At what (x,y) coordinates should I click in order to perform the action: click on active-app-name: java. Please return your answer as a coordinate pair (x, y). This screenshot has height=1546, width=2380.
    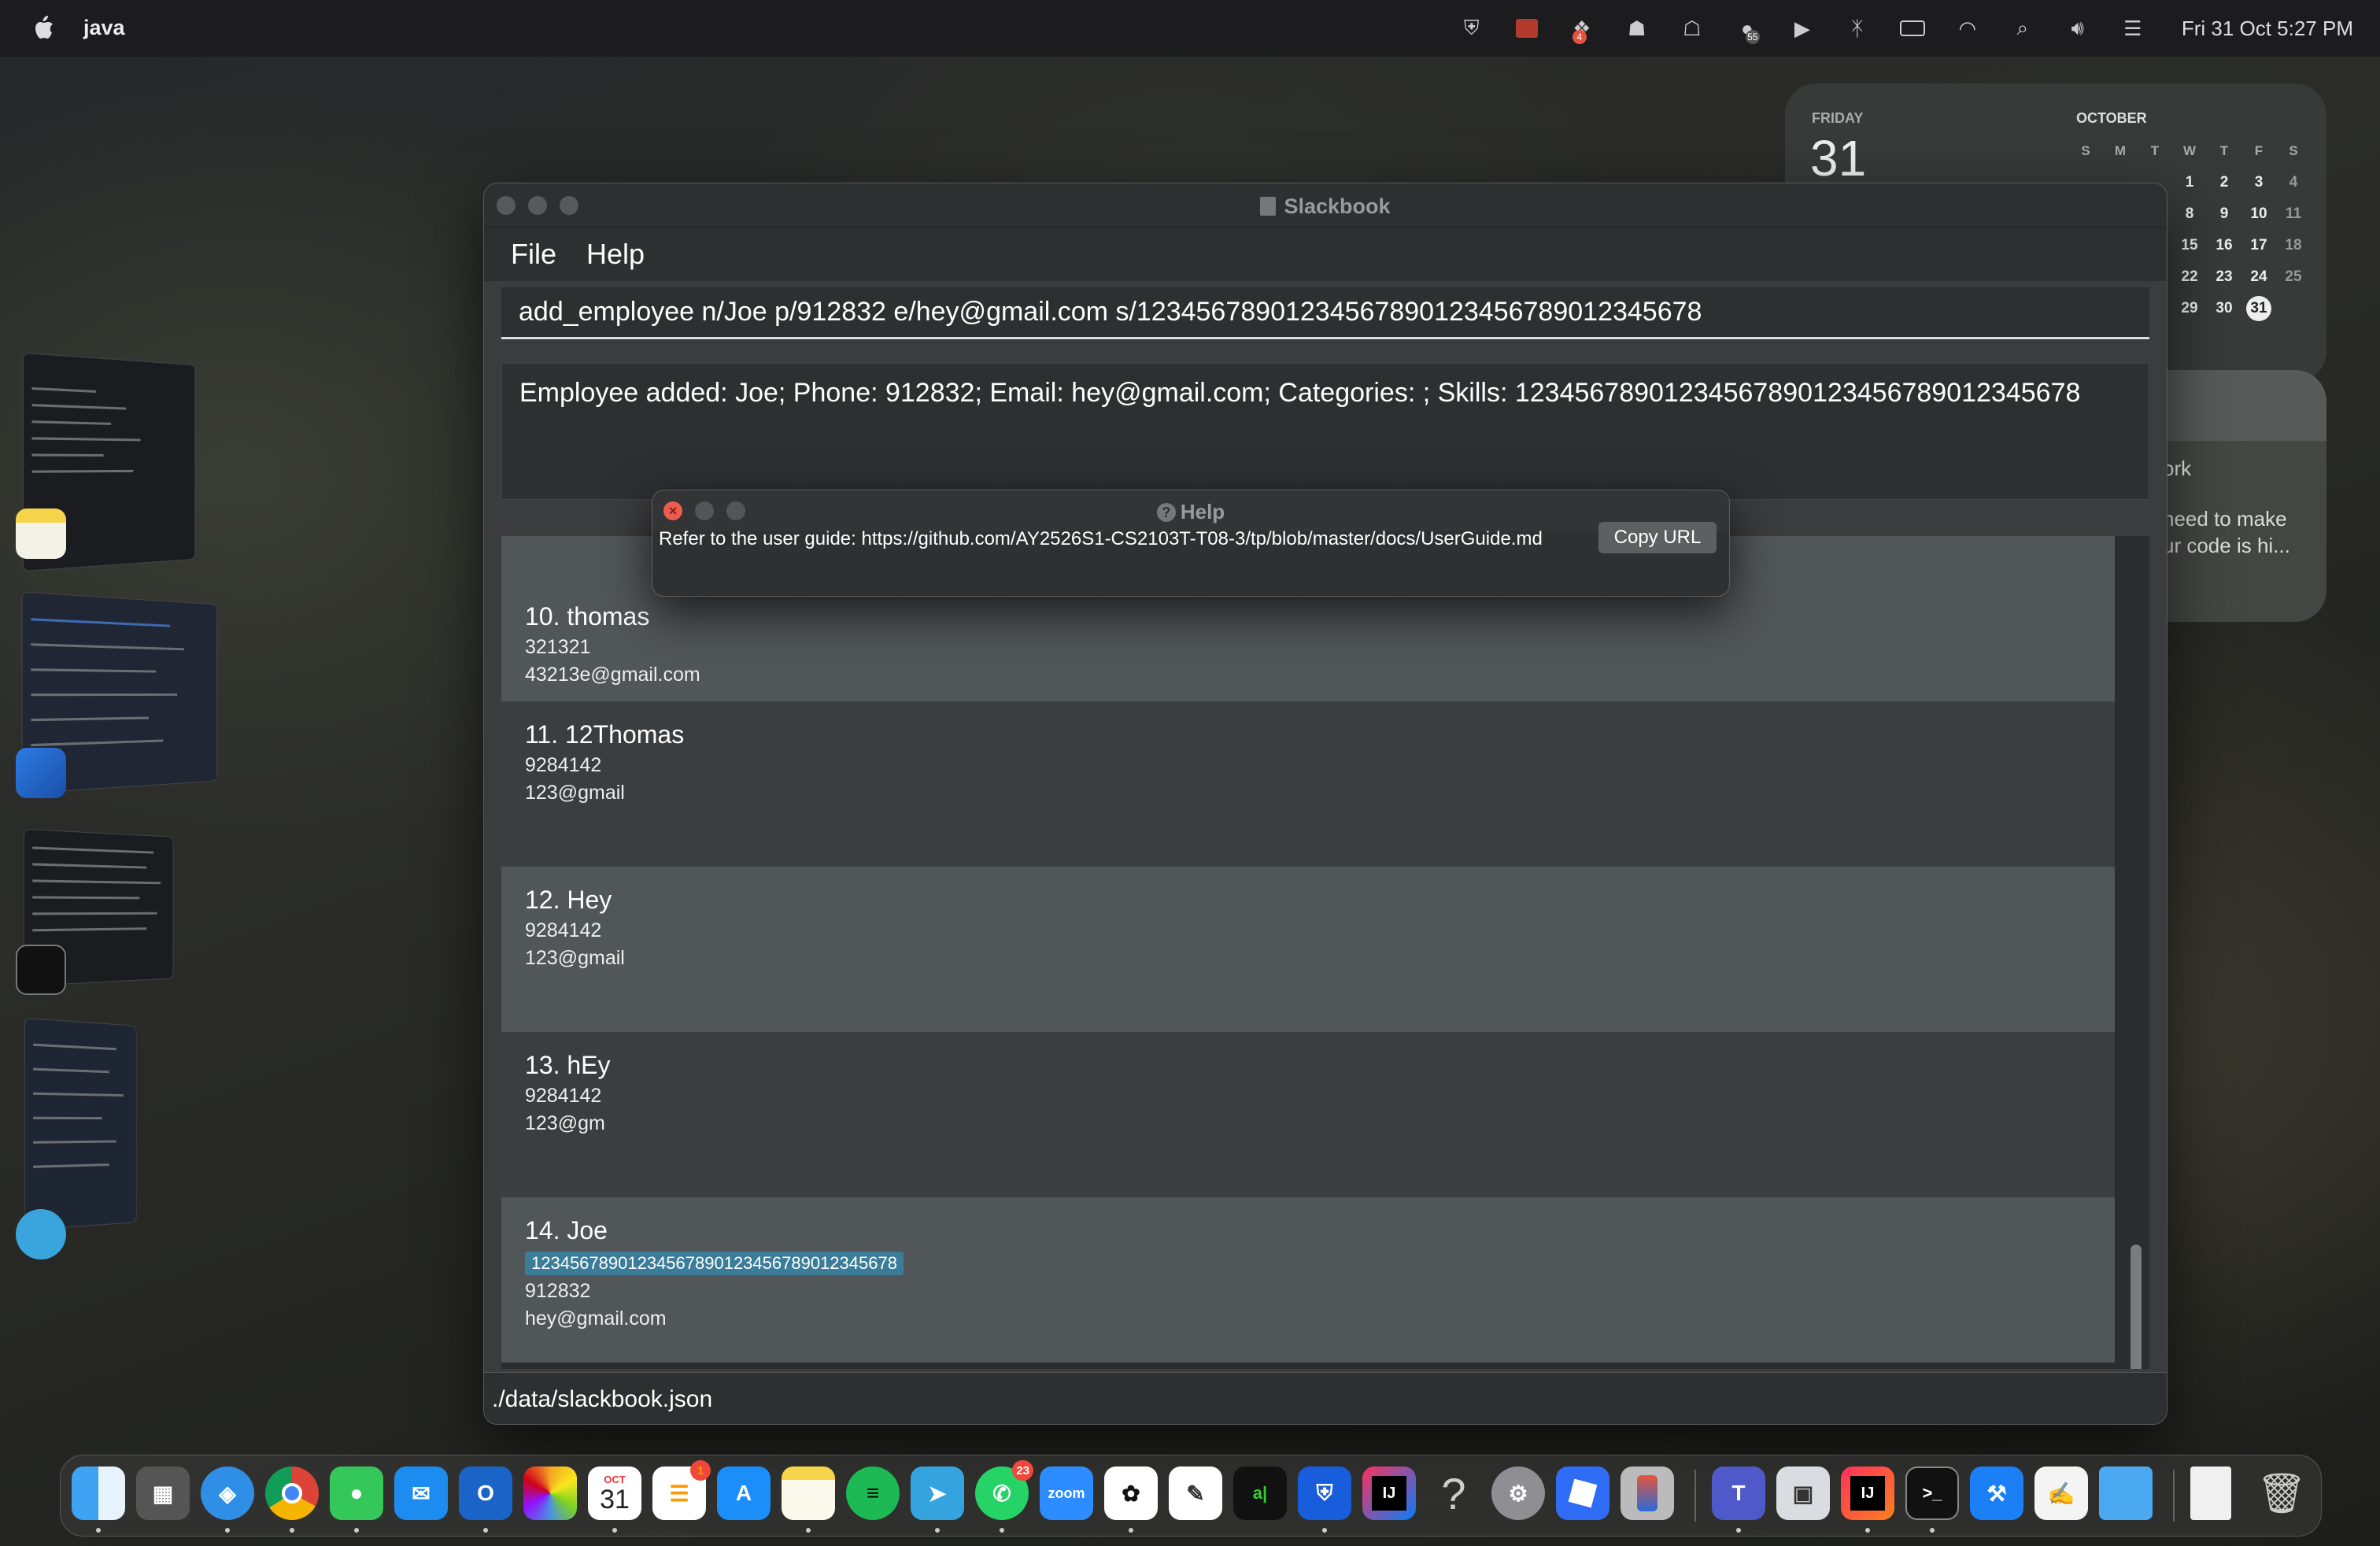
    Looking at the image, I should click on (104, 28).